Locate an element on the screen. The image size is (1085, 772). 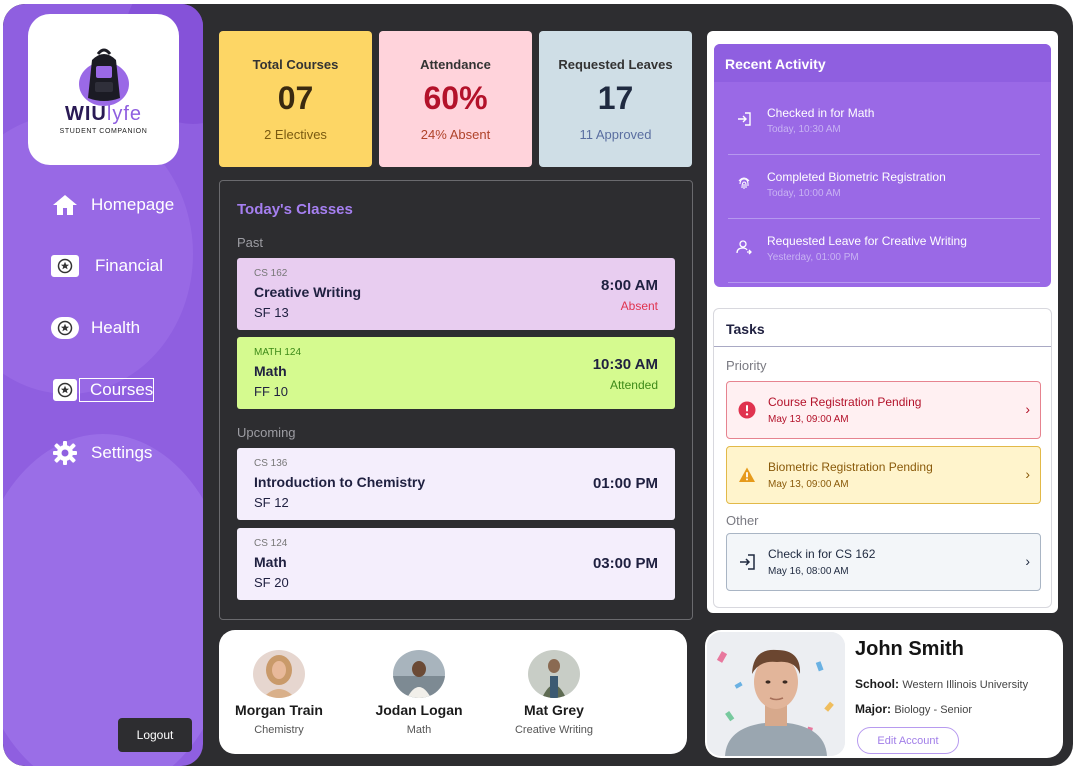
class-card: MATH 124 Math FF 10 10:30 AM Attended is located at coordinates (456, 373).